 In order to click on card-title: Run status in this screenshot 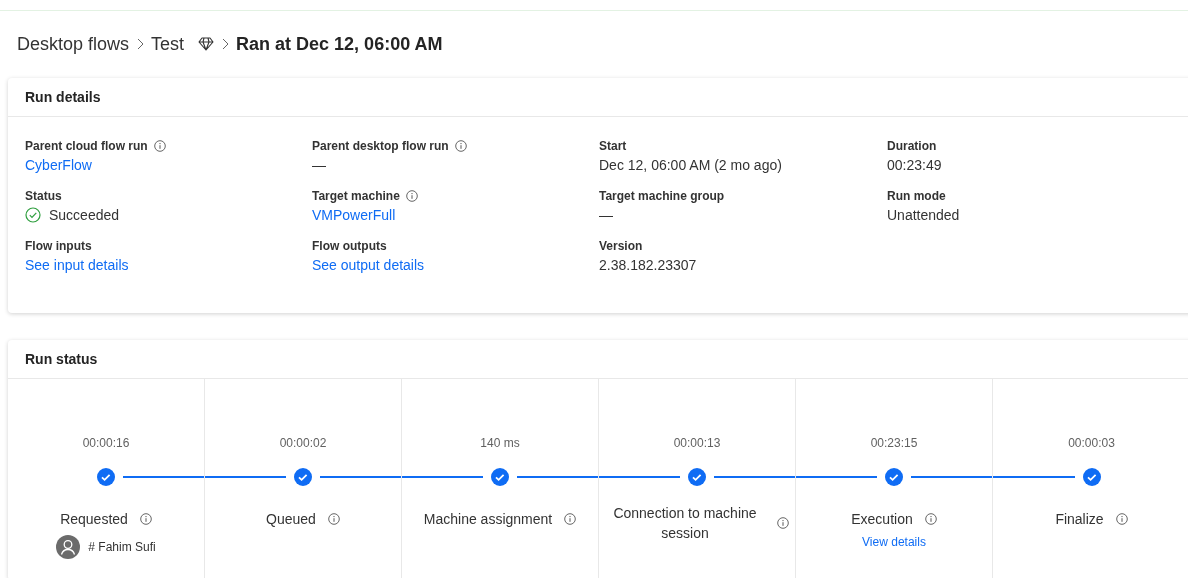, I will do `click(61, 359)`.